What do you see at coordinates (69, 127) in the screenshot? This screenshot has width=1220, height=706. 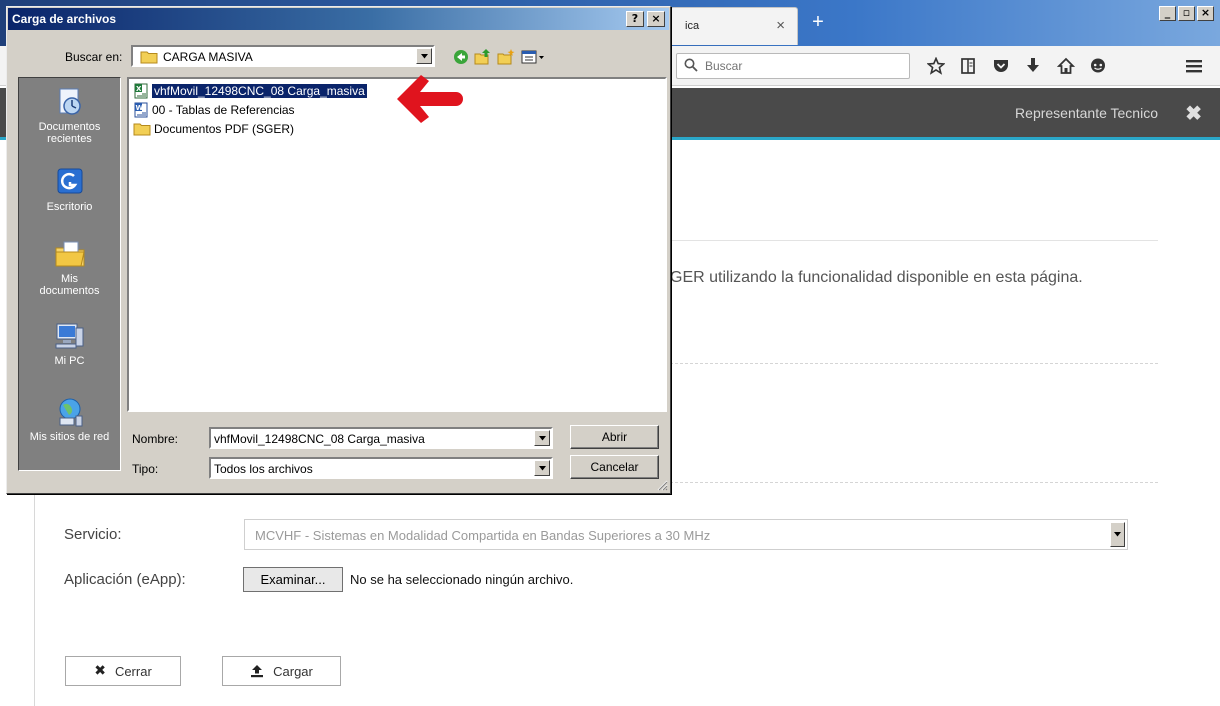 I see `place-label: Documentos` at bounding box center [69, 127].